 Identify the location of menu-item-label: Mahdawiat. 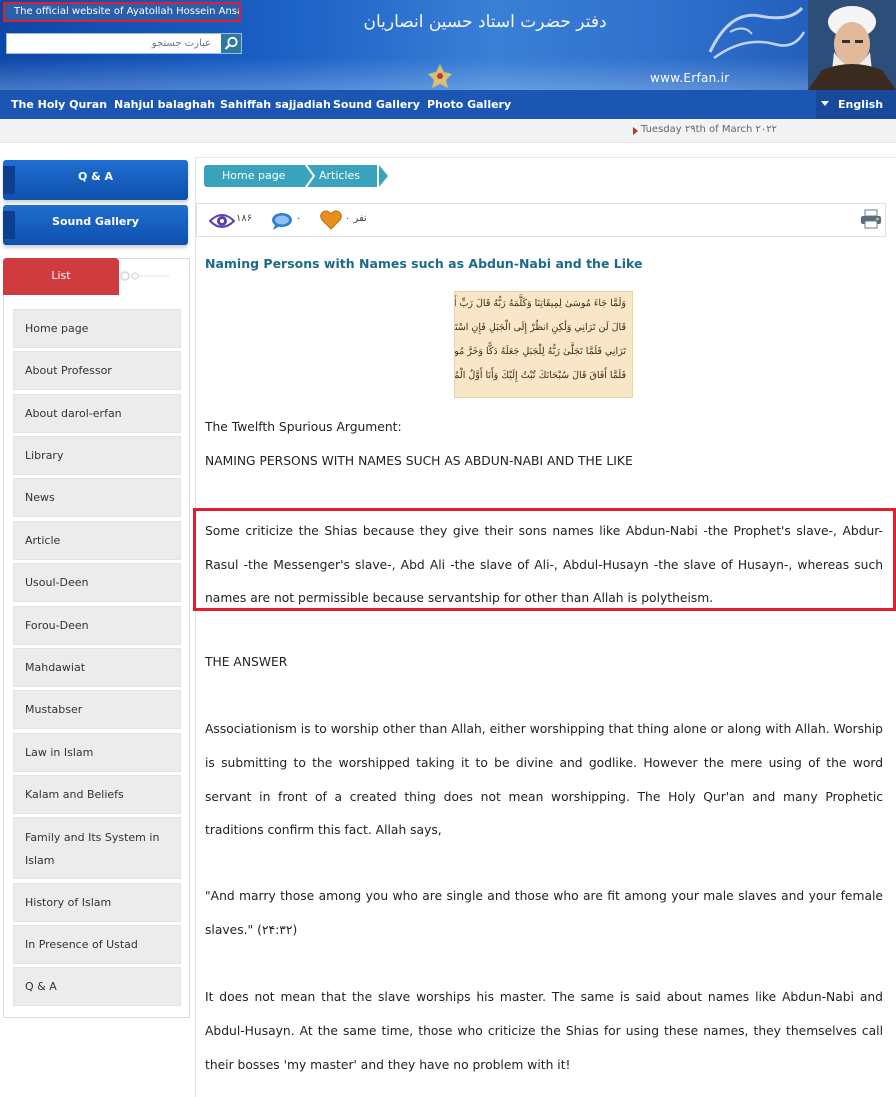
(55, 667).